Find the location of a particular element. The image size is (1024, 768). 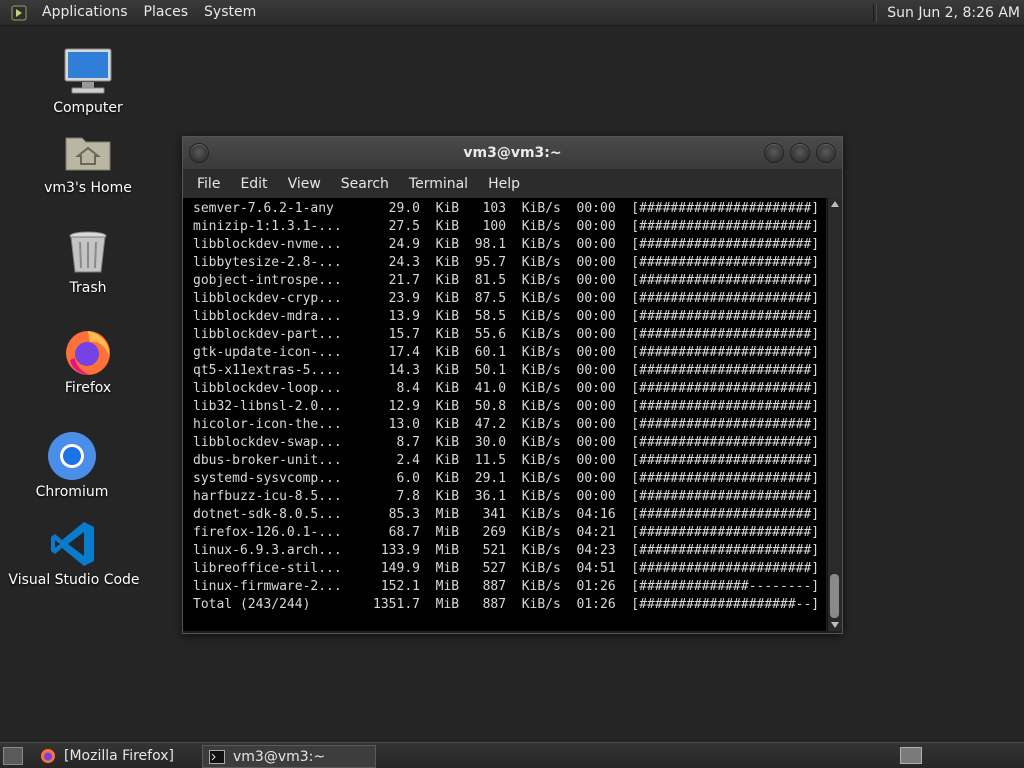

window-title: vm3@vm3:~ is located at coordinates (512, 153).